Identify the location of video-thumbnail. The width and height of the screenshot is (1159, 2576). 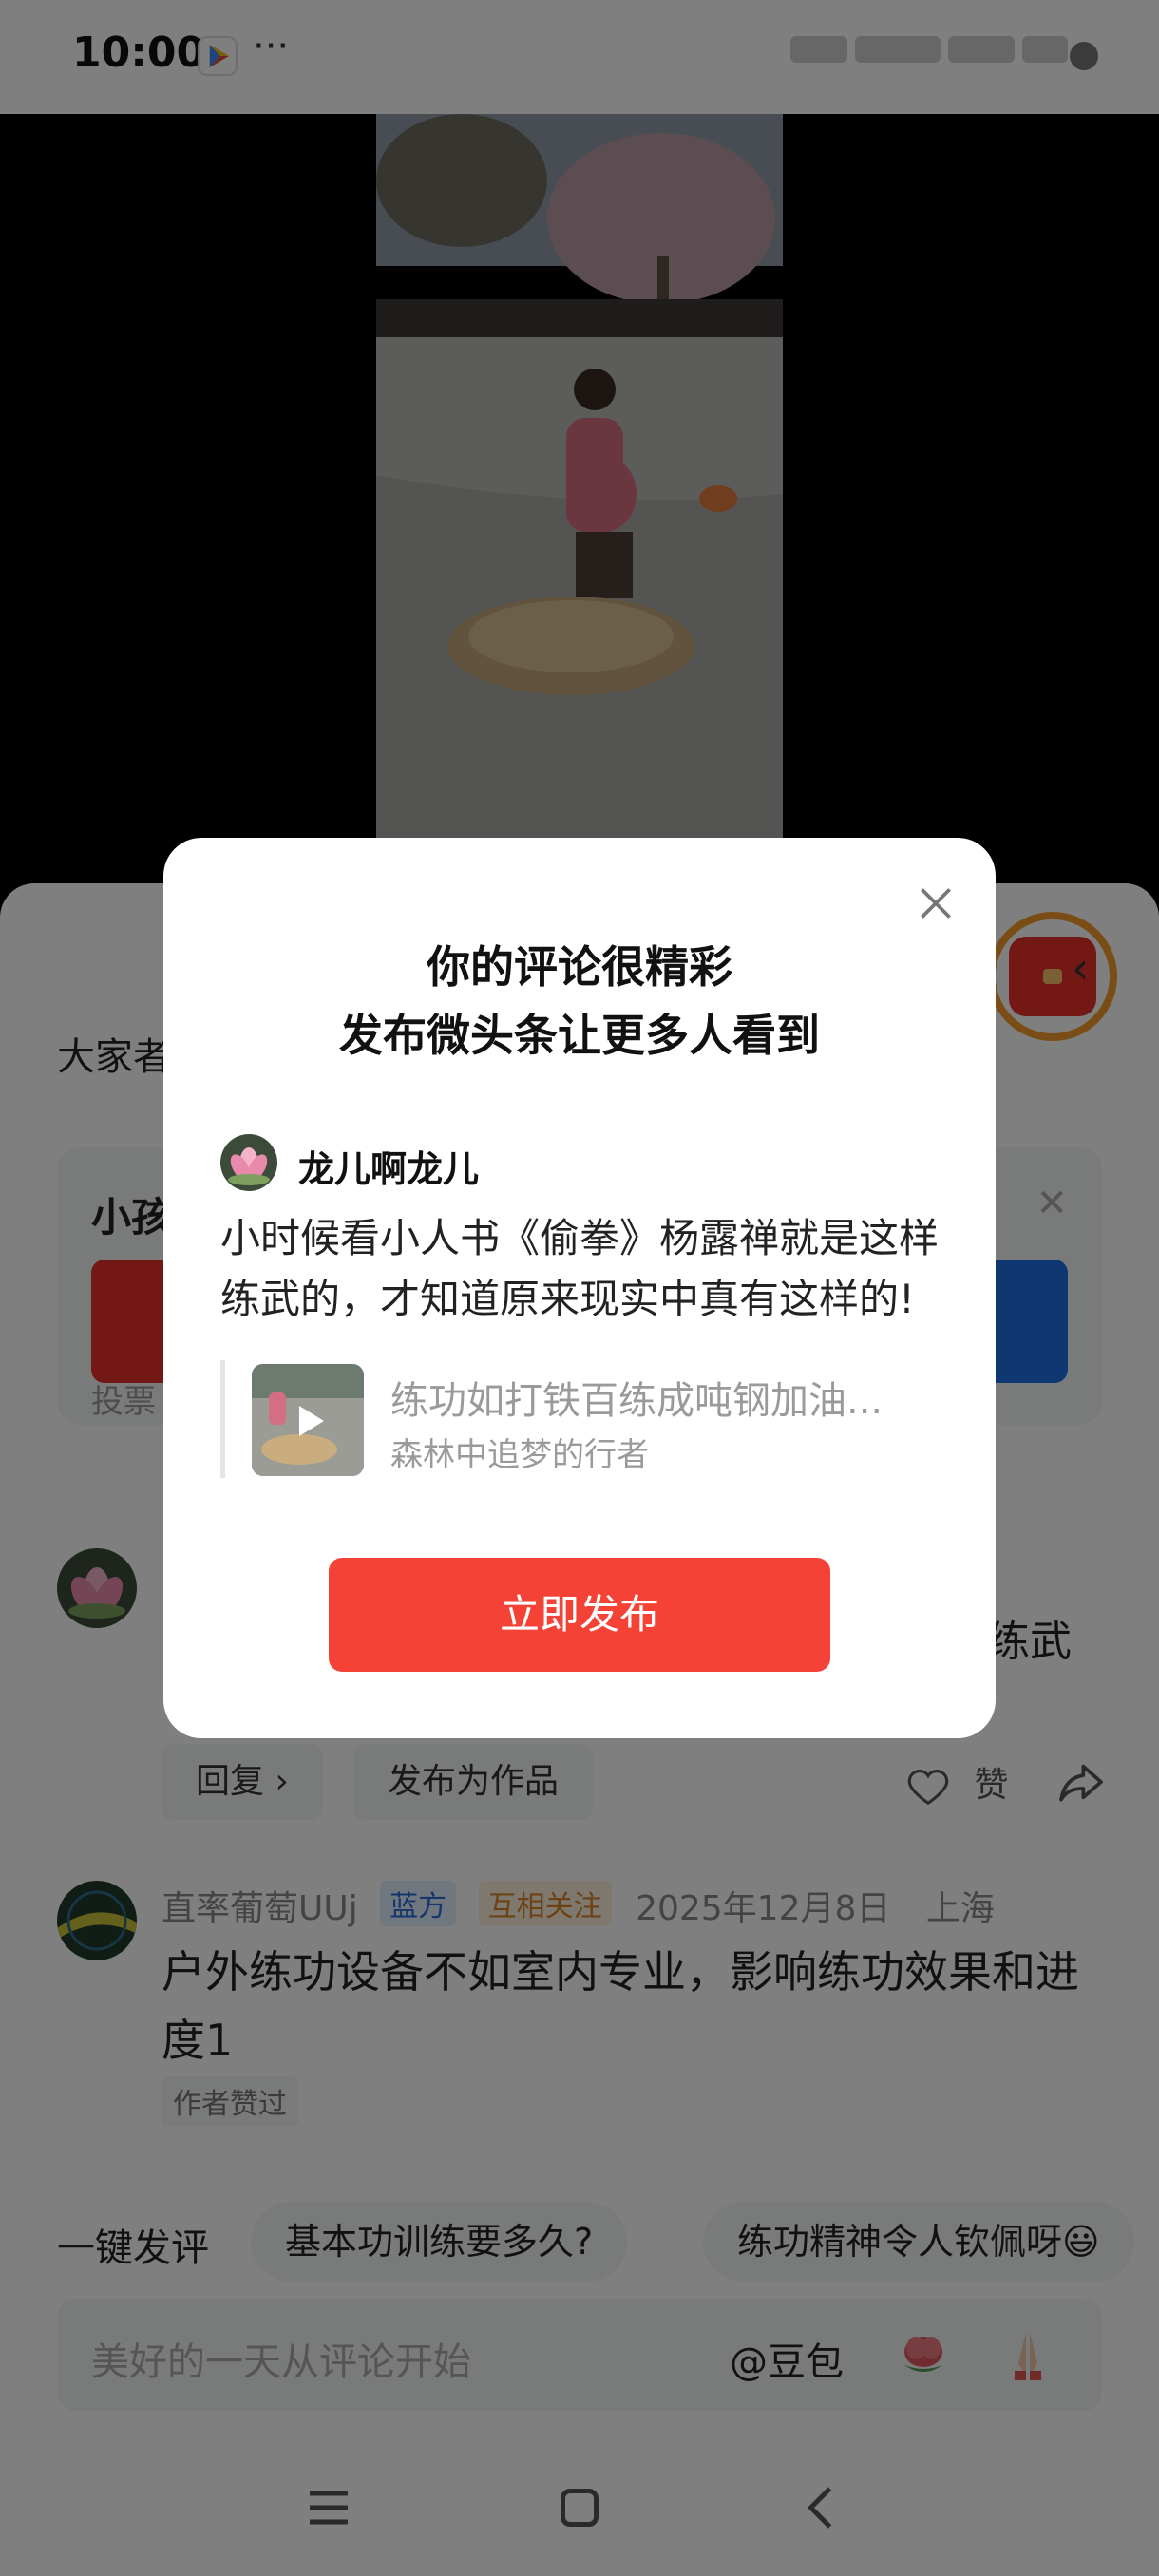
(308, 1420).